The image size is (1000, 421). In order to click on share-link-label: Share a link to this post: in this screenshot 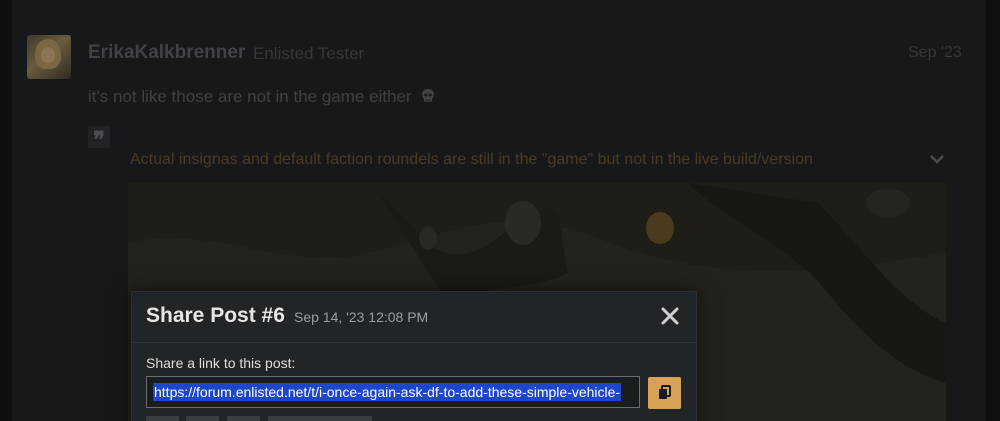, I will do `click(221, 363)`.